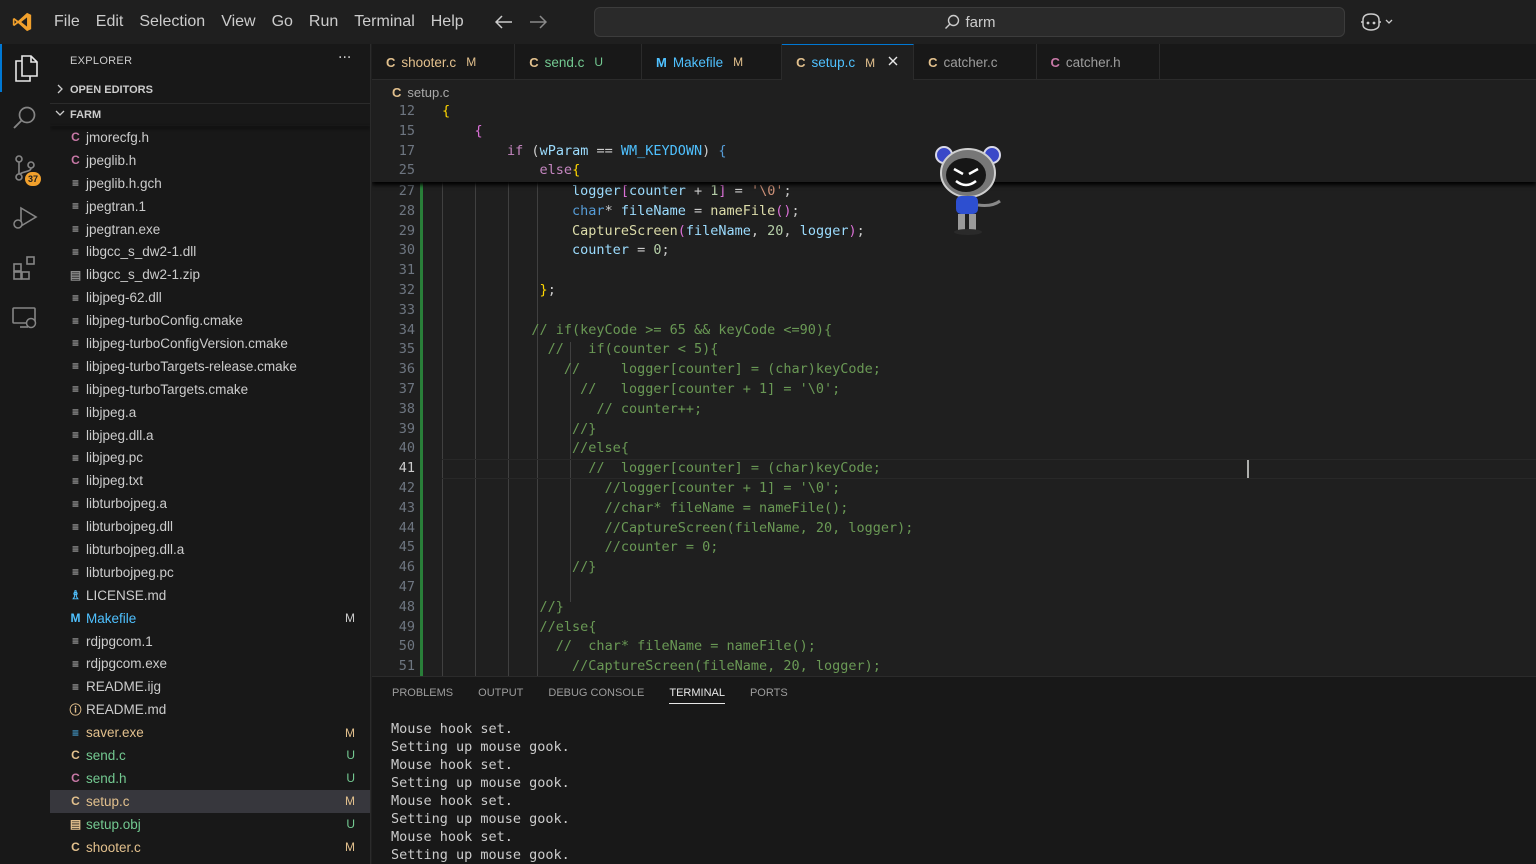 This screenshot has width=1536, height=864. Describe the element at coordinates (210, 641) in the screenshot. I see `file-item: ≡ rdjpgcom.1` at that location.